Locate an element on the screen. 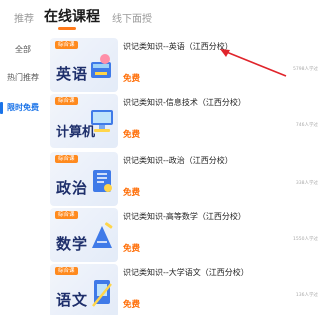  sidebar-item-hot: 热门推荐 is located at coordinates (23, 78).